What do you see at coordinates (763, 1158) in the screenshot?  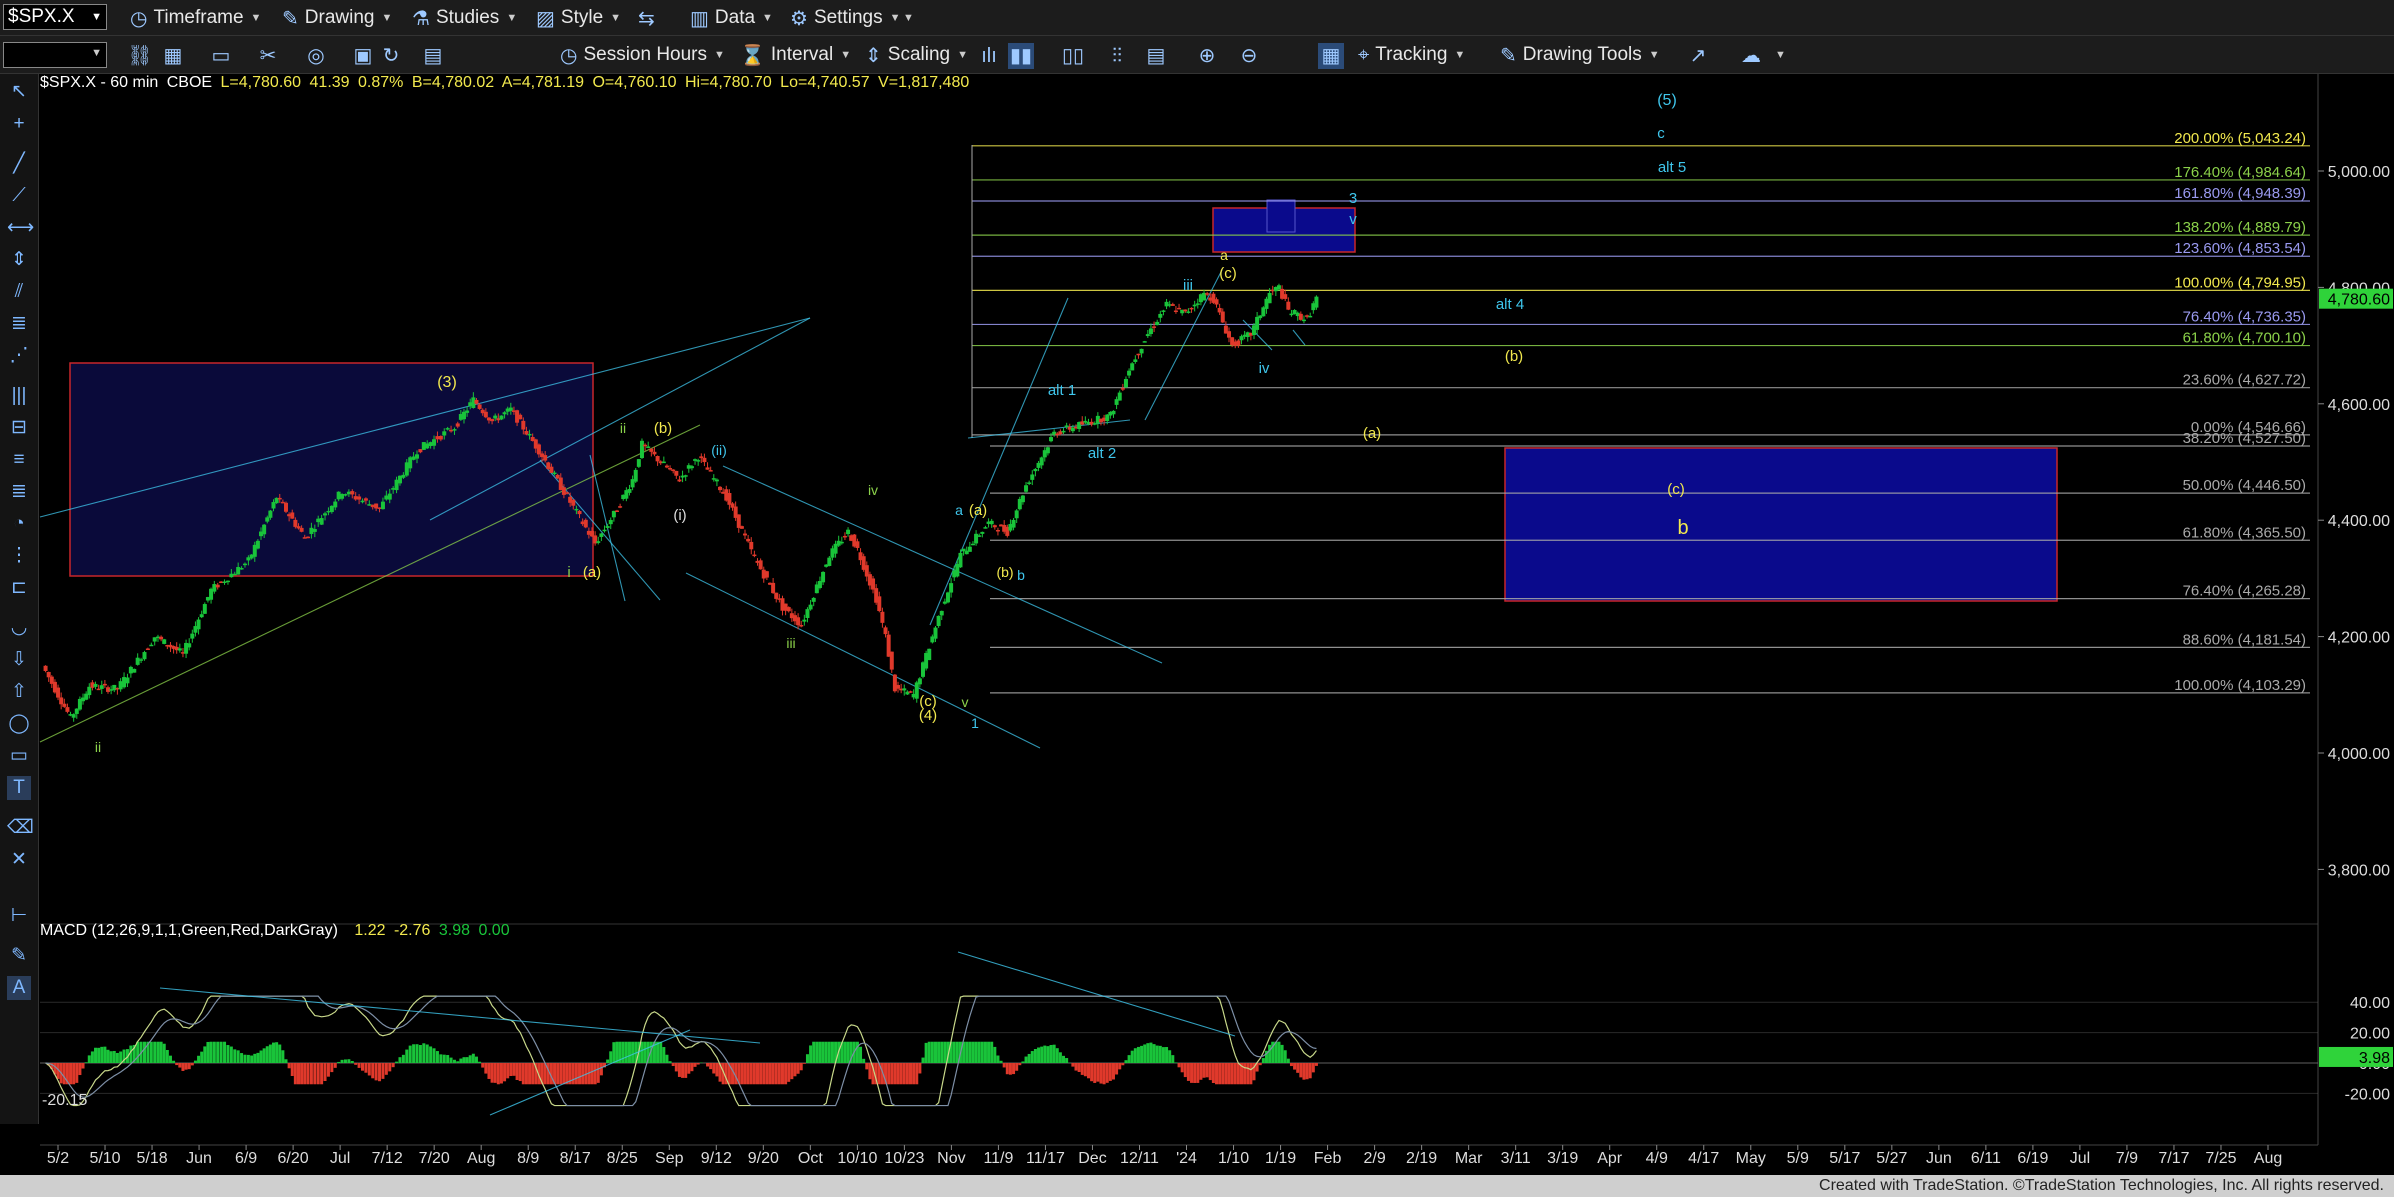 I see `date-tick-label: 9/20` at bounding box center [763, 1158].